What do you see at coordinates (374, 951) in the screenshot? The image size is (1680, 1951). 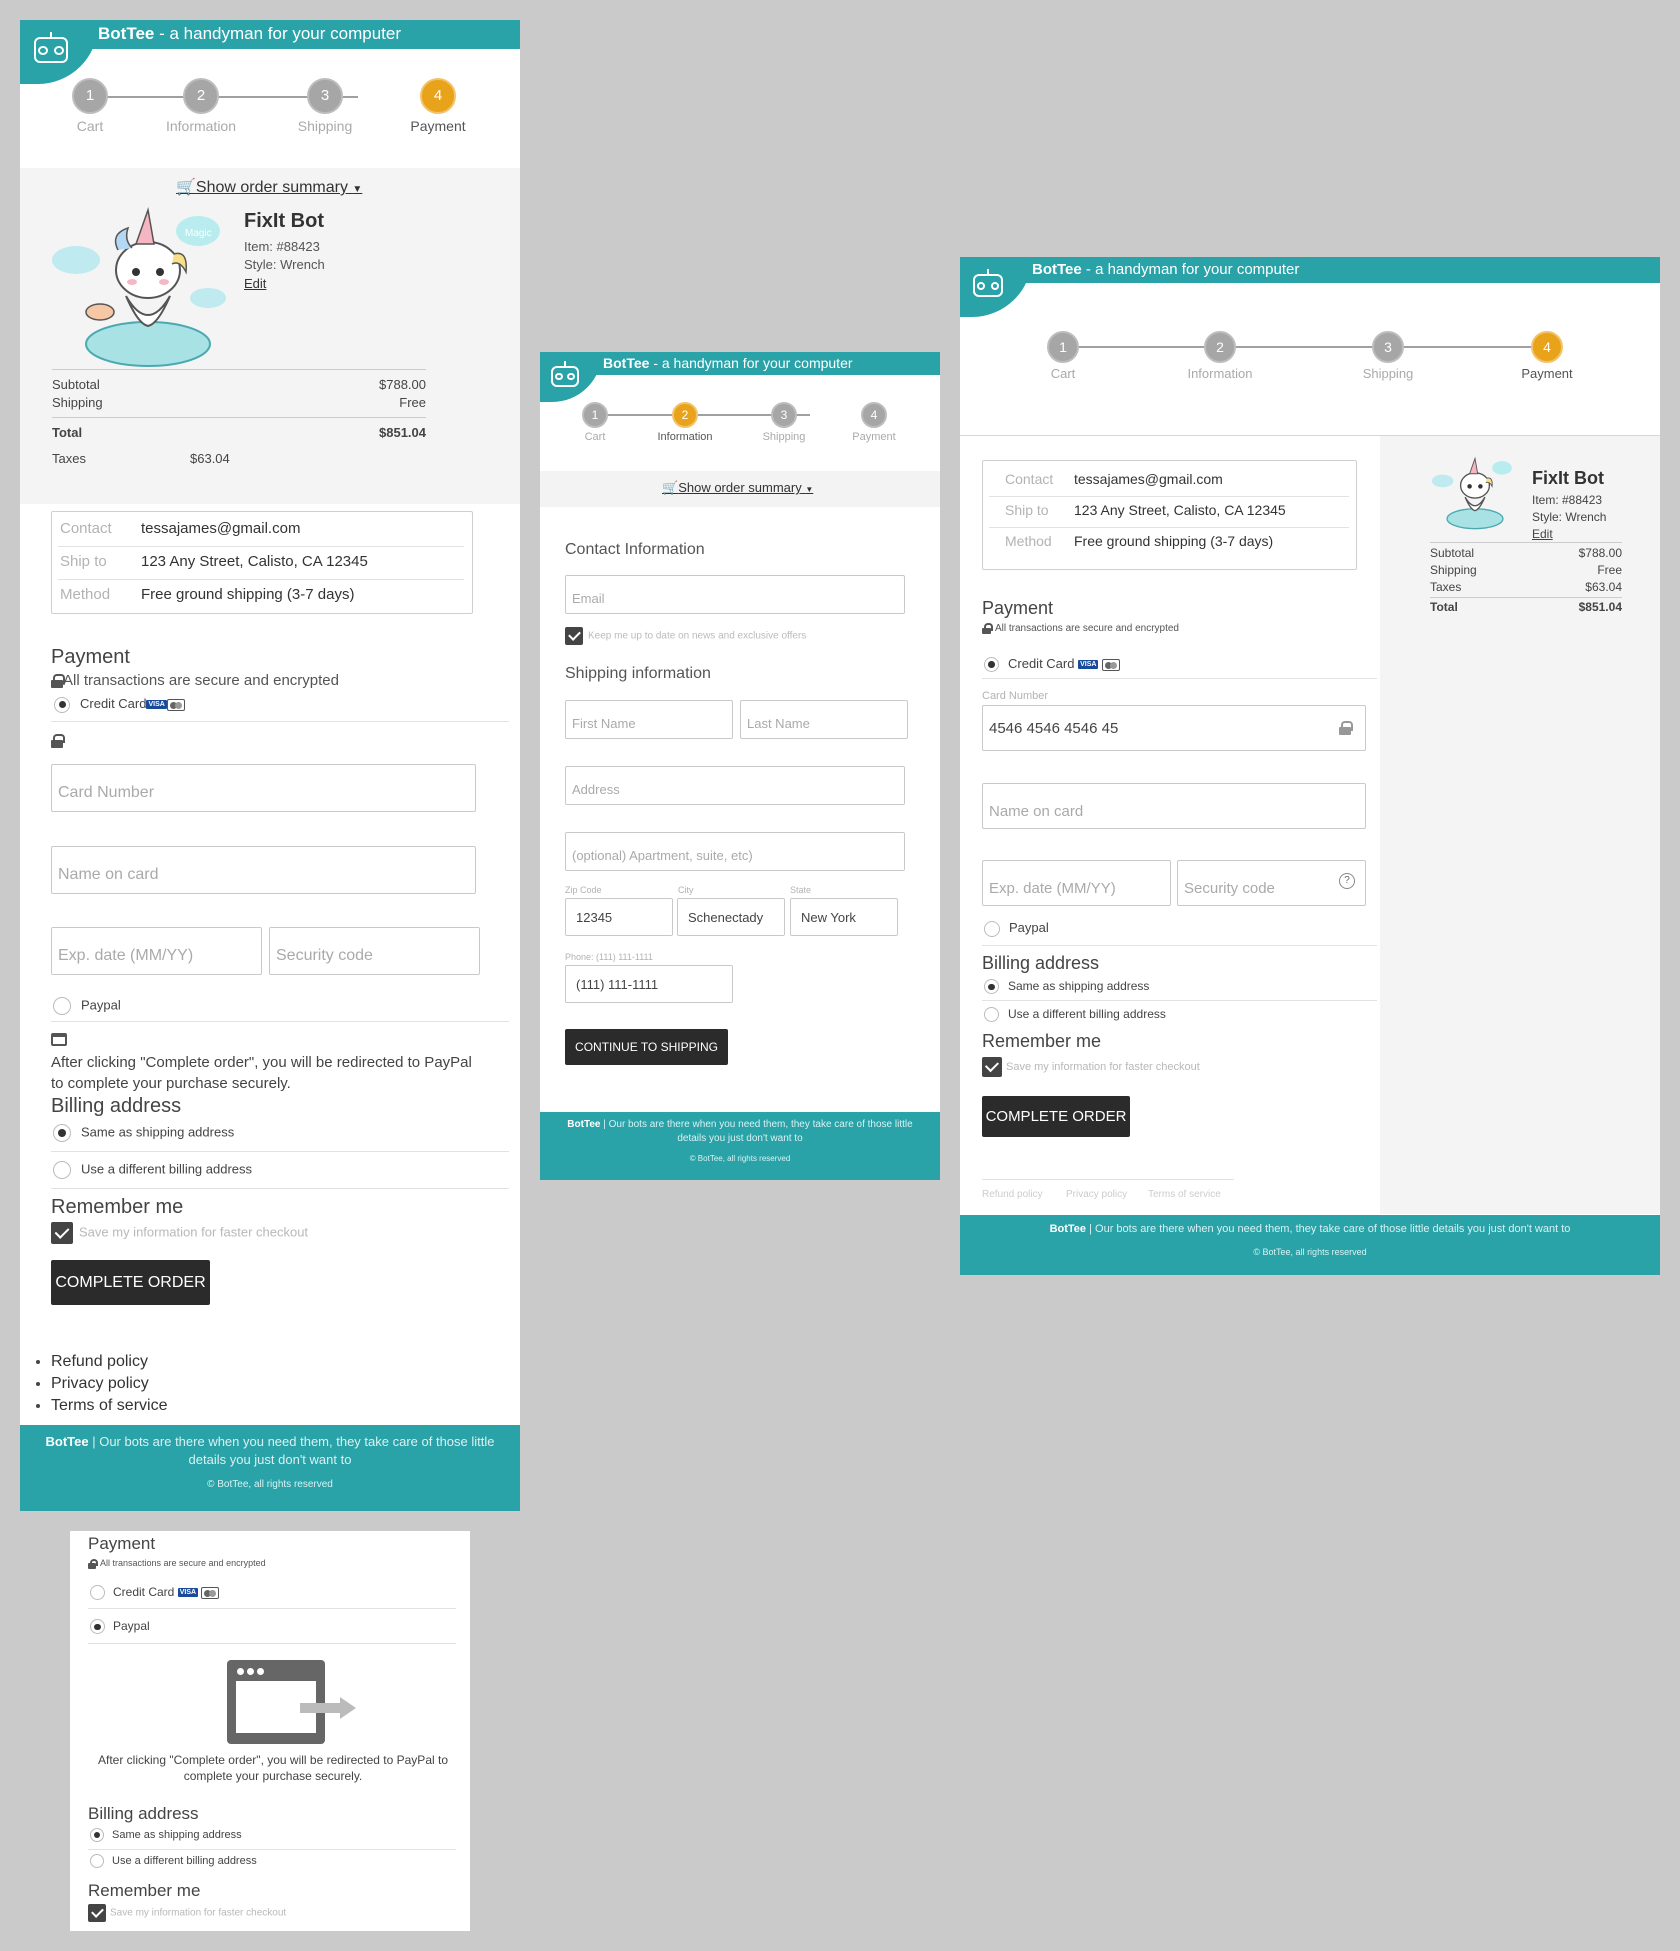 I see `security-code-input: Security code` at bounding box center [374, 951].